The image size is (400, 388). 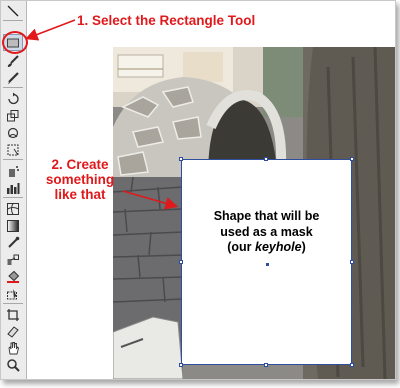 I want to click on arrow-to-shape, so click(x=150, y=200).